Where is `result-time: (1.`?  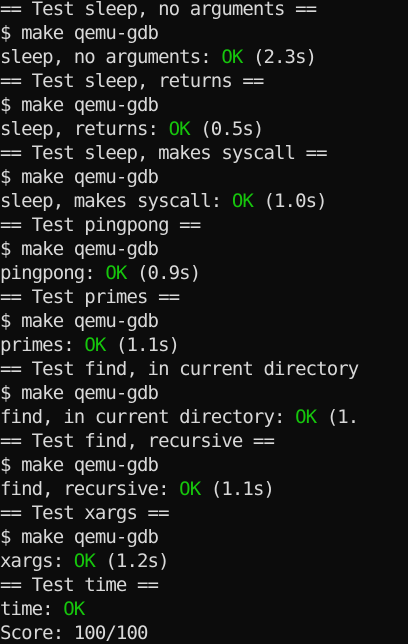 result-time: (1. is located at coordinates (338, 417).